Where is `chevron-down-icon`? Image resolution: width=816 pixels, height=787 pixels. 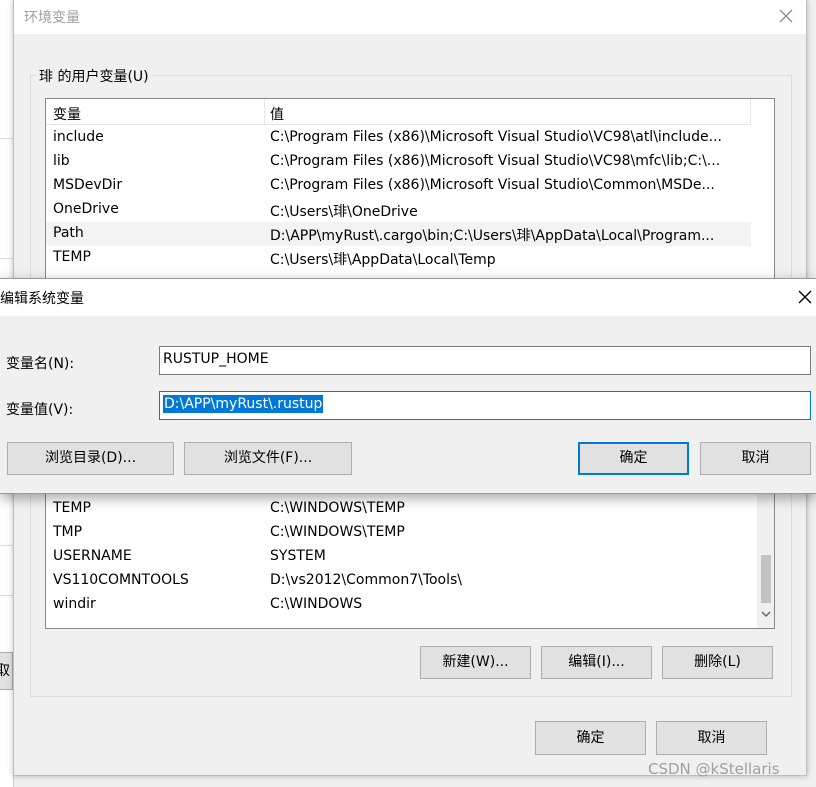 chevron-down-icon is located at coordinates (766, 616).